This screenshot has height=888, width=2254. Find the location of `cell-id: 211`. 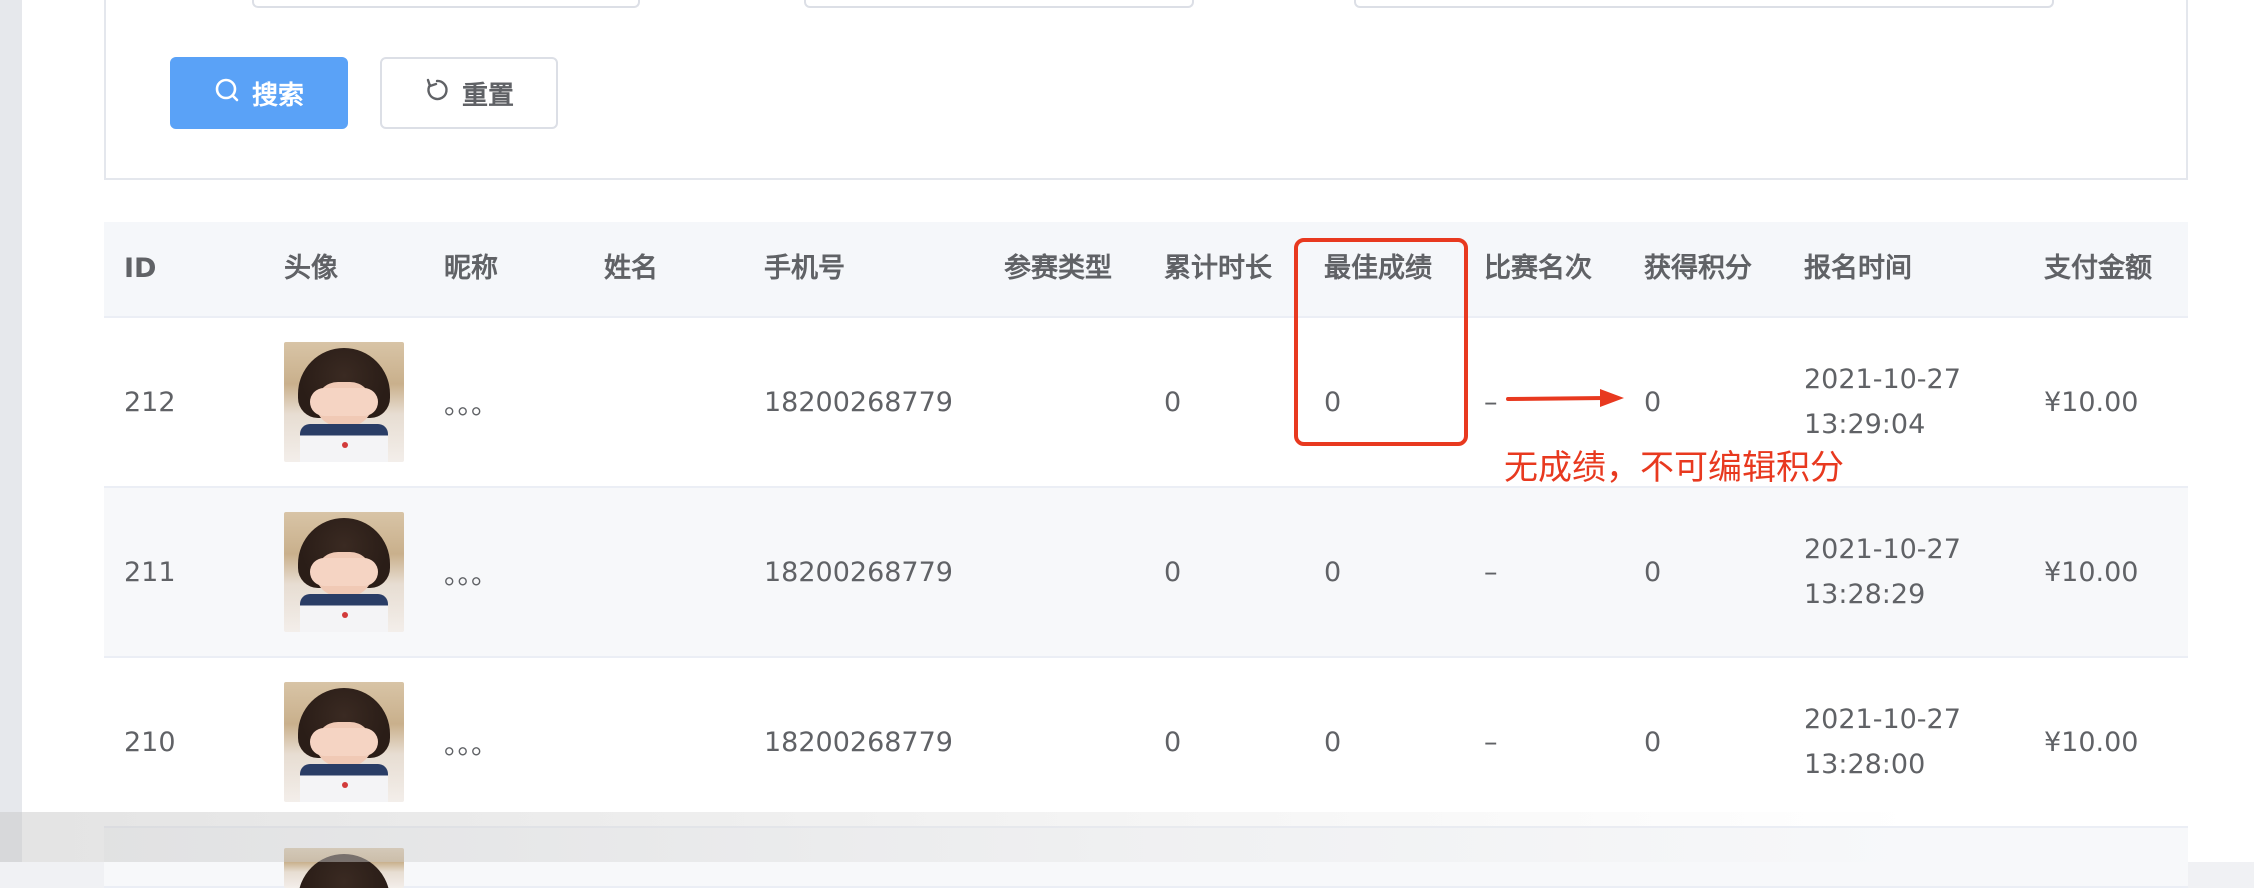

cell-id: 211 is located at coordinates (150, 572).